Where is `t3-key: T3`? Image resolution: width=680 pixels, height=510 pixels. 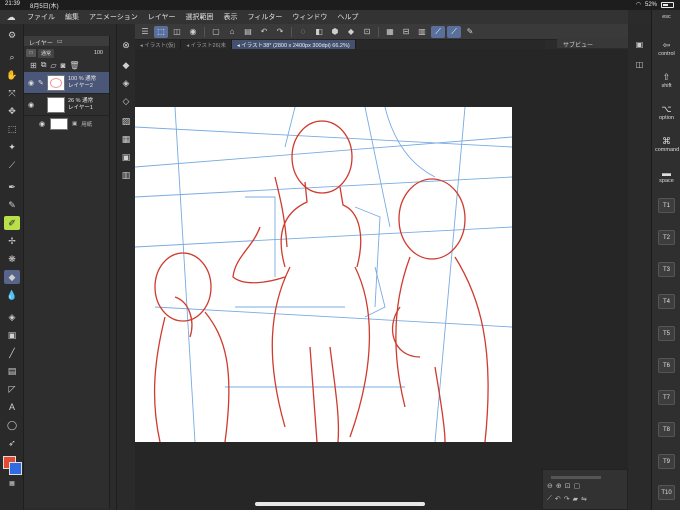 t3-key: T3 is located at coordinates (666, 269).